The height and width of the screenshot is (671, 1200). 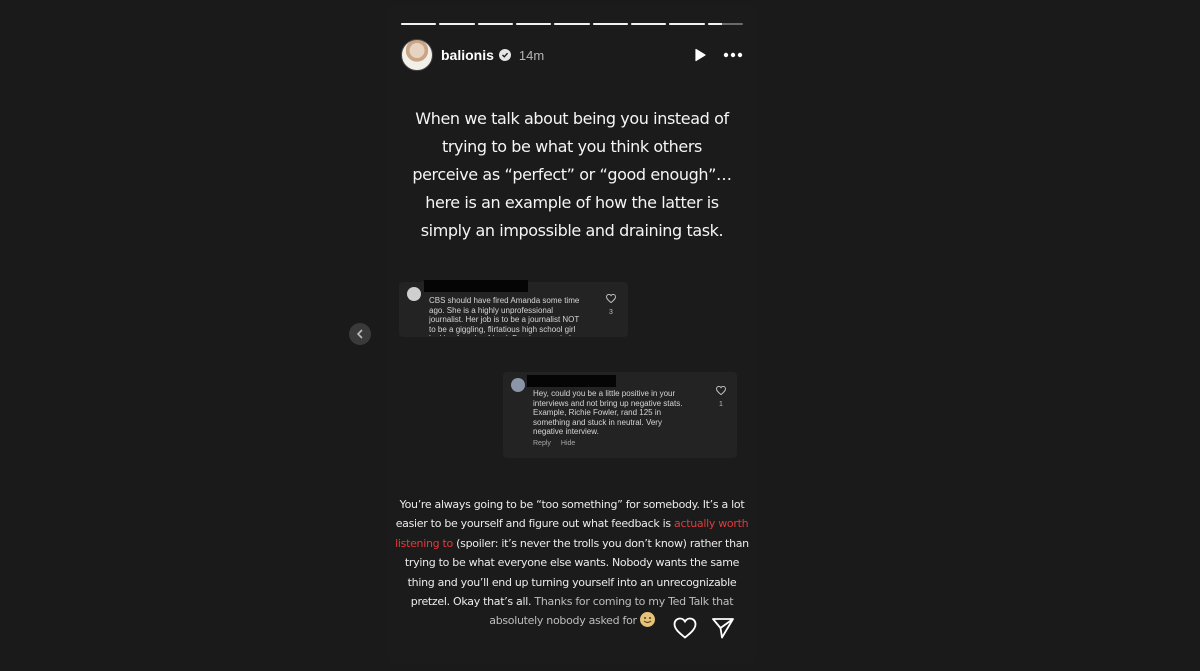 What do you see at coordinates (568, 443) in the screenshot?
I see `hide-link: Hide` at bounding box center [568, 443].